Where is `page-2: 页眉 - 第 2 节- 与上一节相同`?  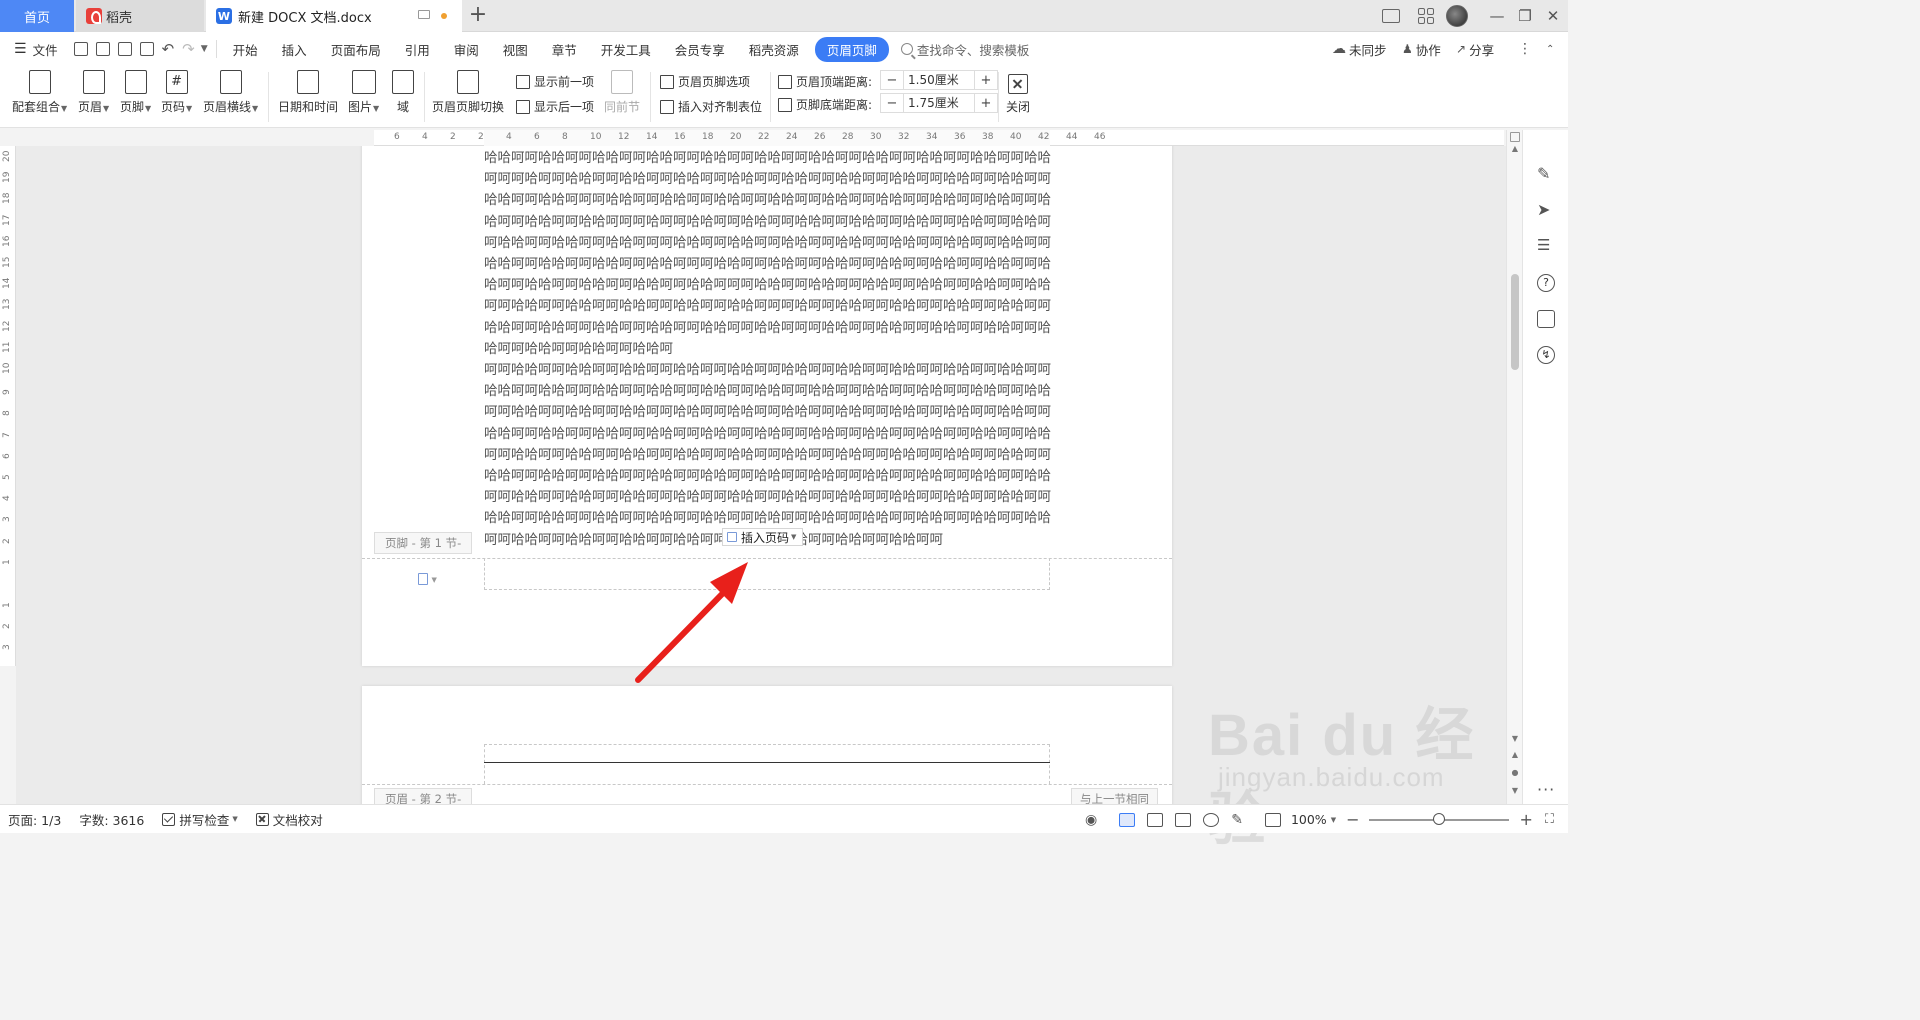
page-2: 页眉 - 第 2 节- 与上一节相同 is located at coordinates (767, 745).